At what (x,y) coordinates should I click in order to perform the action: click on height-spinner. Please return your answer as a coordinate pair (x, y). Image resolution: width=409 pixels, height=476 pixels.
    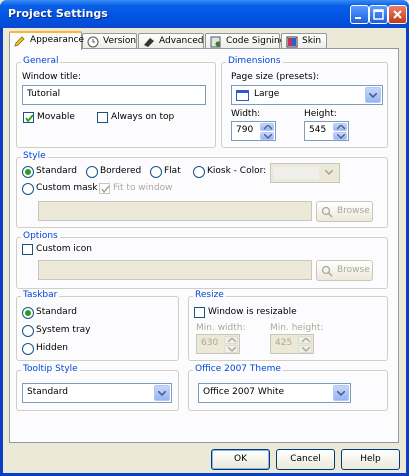
    Looking at the image, I should click on (340, 132).